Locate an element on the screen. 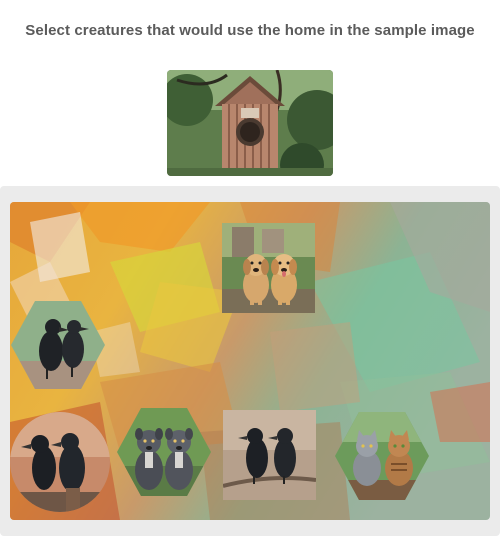 The width and height of the screenshot is (500, 536). sample-image-birdhouse is located at coordinates (250, 123).